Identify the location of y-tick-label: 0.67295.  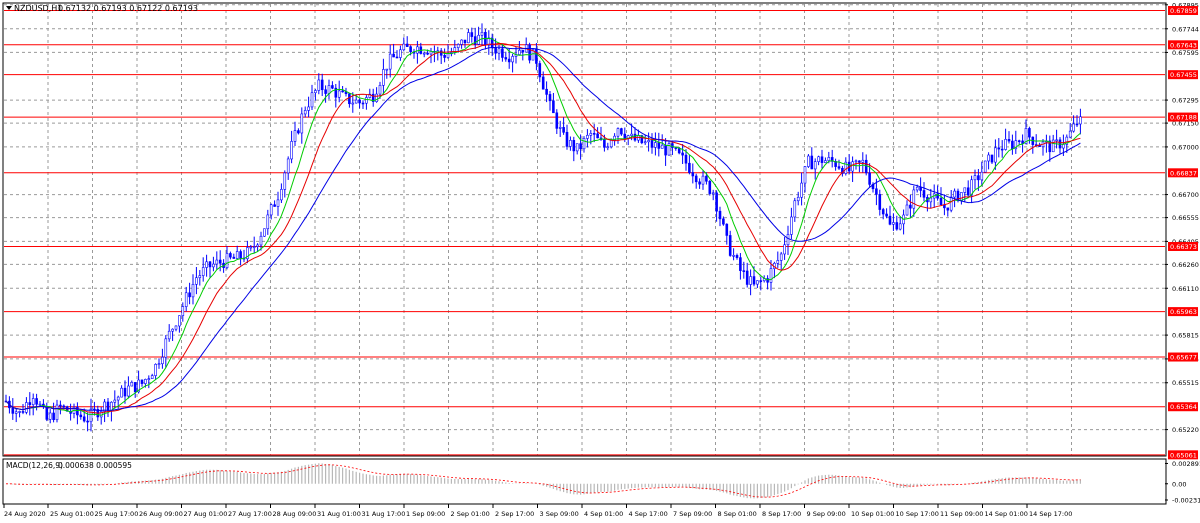
(1185, 101).